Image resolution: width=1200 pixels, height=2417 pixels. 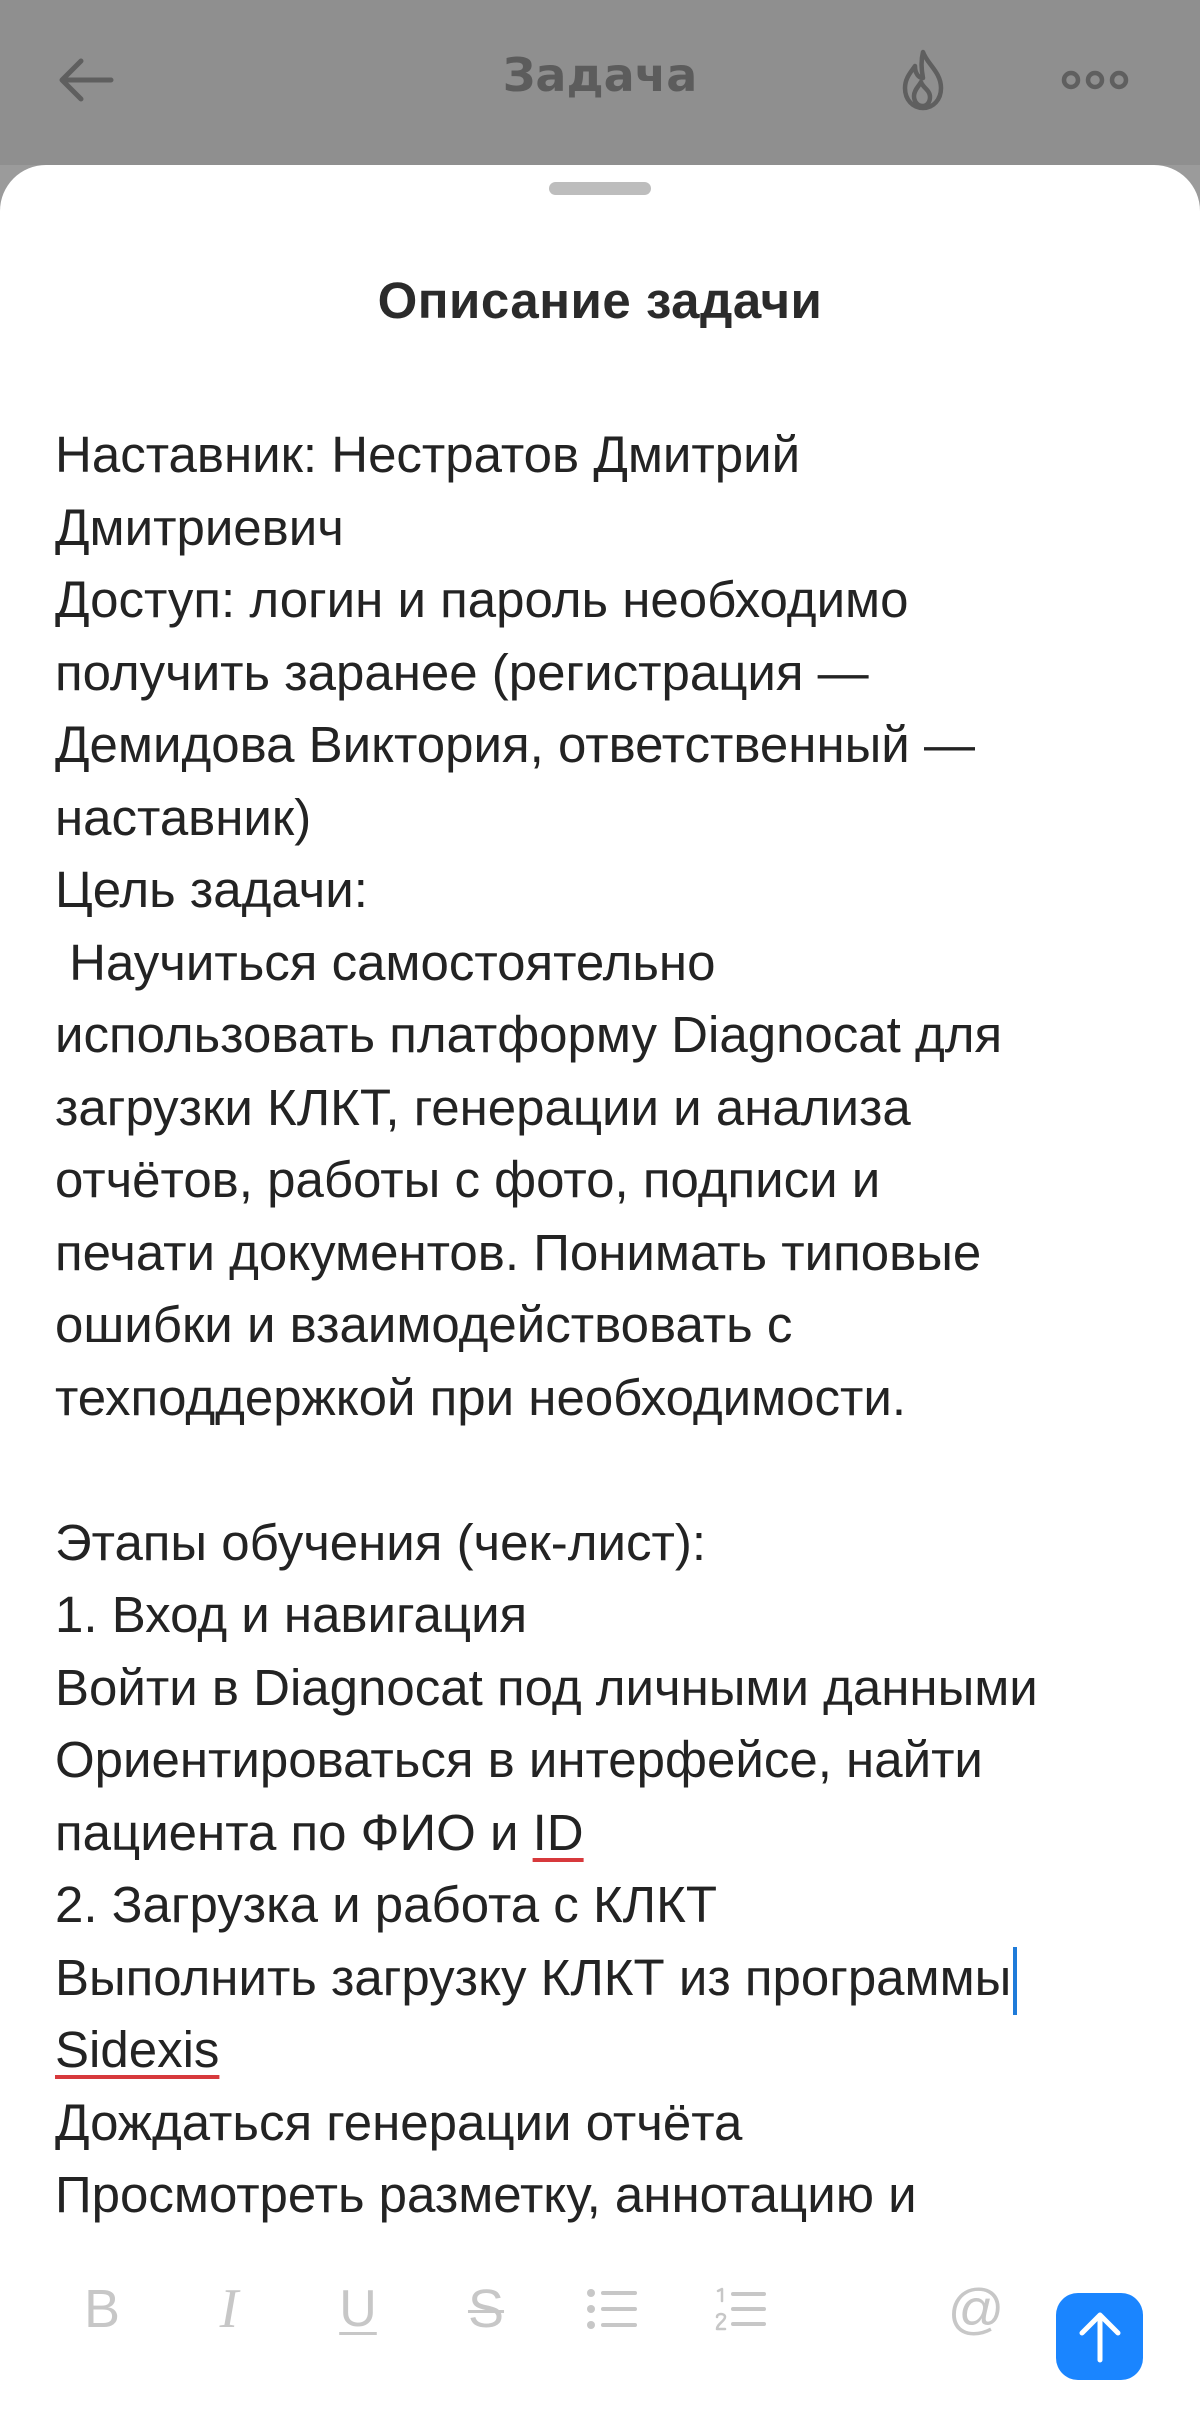 What do you see at coordinates (199, 527) in the screenshot?
I see `text-line: Дмитриевич` at bounding box center [199, 527].